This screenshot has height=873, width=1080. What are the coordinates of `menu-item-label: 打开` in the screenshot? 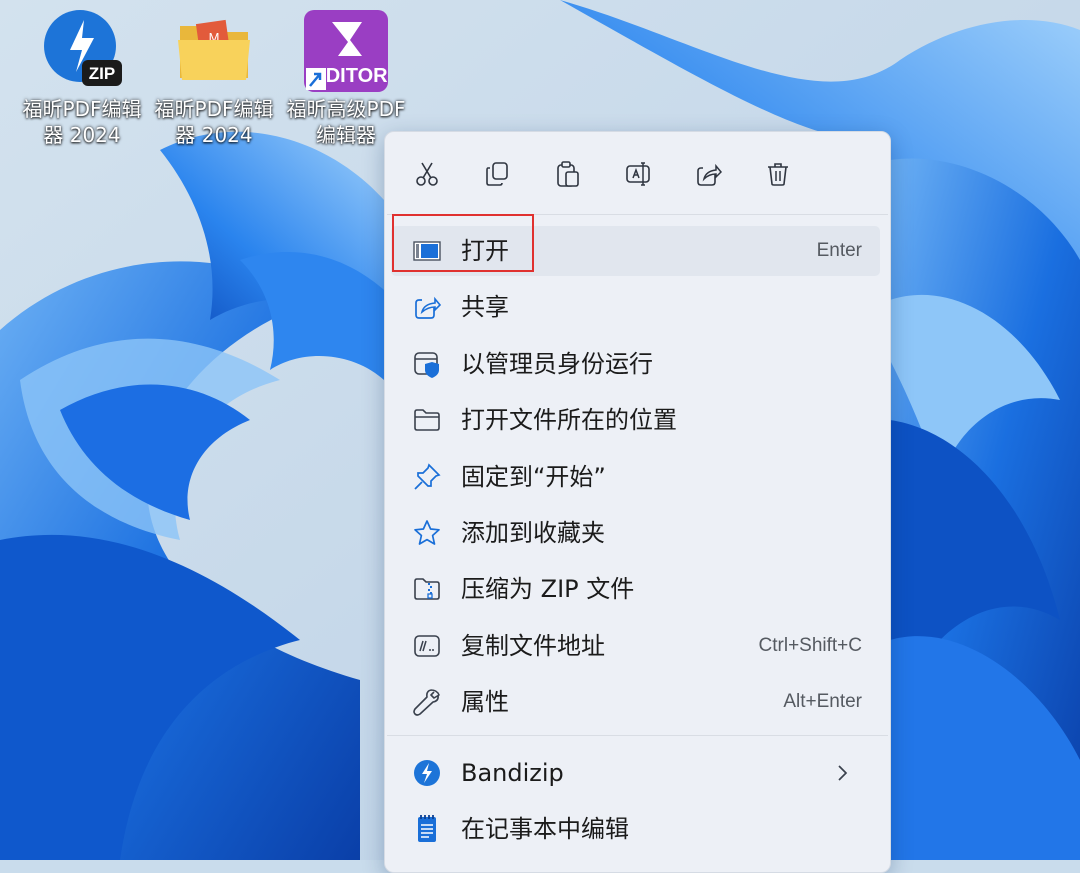 It's located at (485, 251).